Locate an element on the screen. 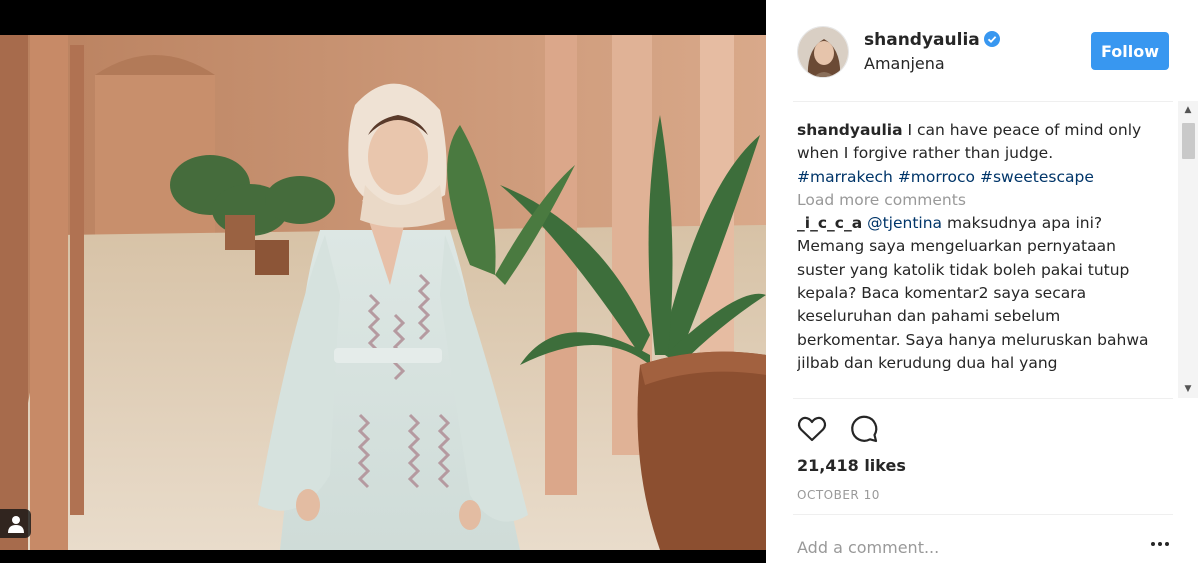 This screenshot has height=563, width=1200. heart-icon is located at coordinates (812, 429).